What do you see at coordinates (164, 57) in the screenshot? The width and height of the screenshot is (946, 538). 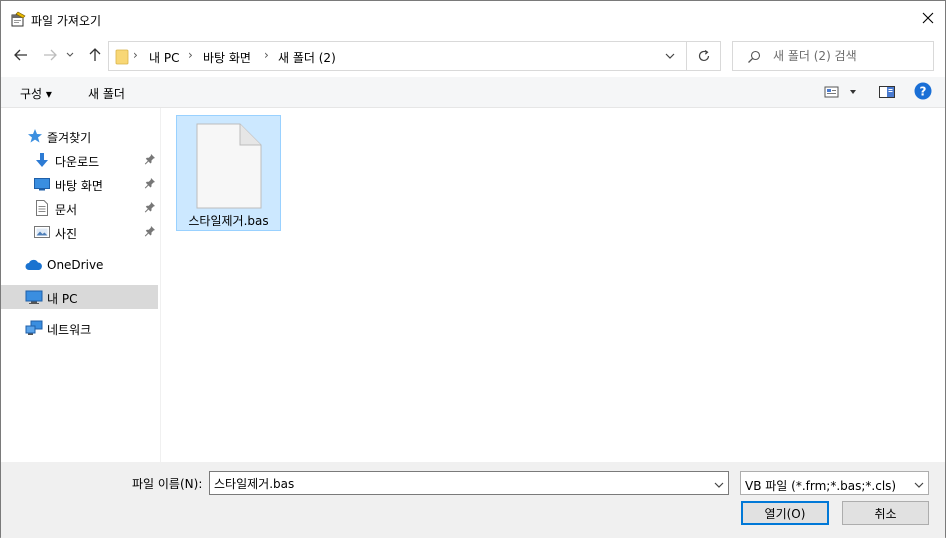 I see `breadcrumb-this-pc: 내 PC` at bounding box center [164, 57].